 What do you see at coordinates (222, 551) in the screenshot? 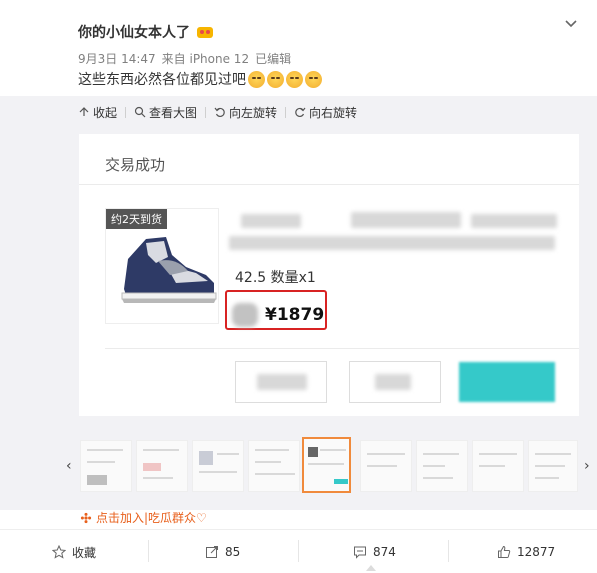
I see `repost-button: 85` at bounding box center [222, 551].